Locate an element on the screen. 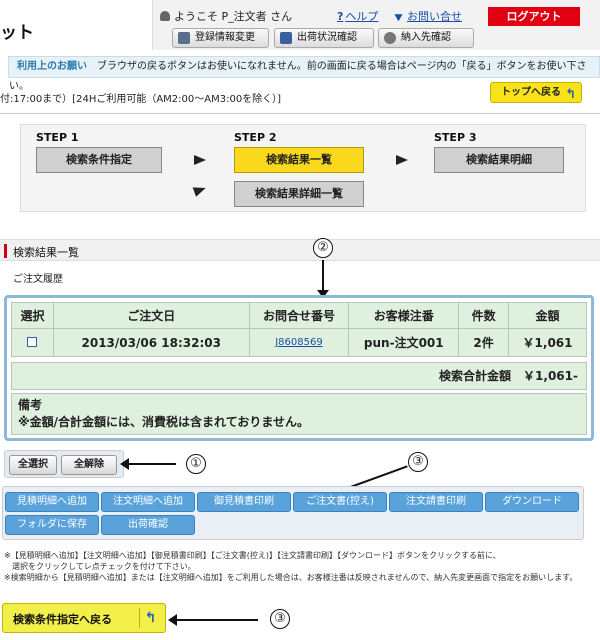  check-circle-icon is located at coordinates (390, 38).